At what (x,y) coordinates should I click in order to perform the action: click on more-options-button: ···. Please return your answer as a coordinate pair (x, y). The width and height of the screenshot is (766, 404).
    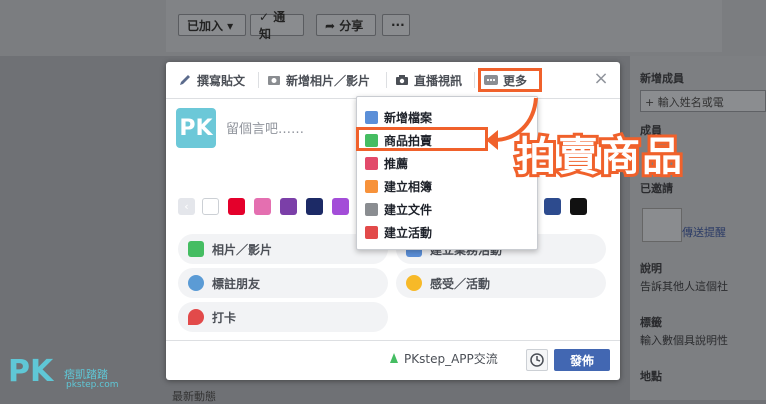
    Looking at the image, I should click on (396, 25).